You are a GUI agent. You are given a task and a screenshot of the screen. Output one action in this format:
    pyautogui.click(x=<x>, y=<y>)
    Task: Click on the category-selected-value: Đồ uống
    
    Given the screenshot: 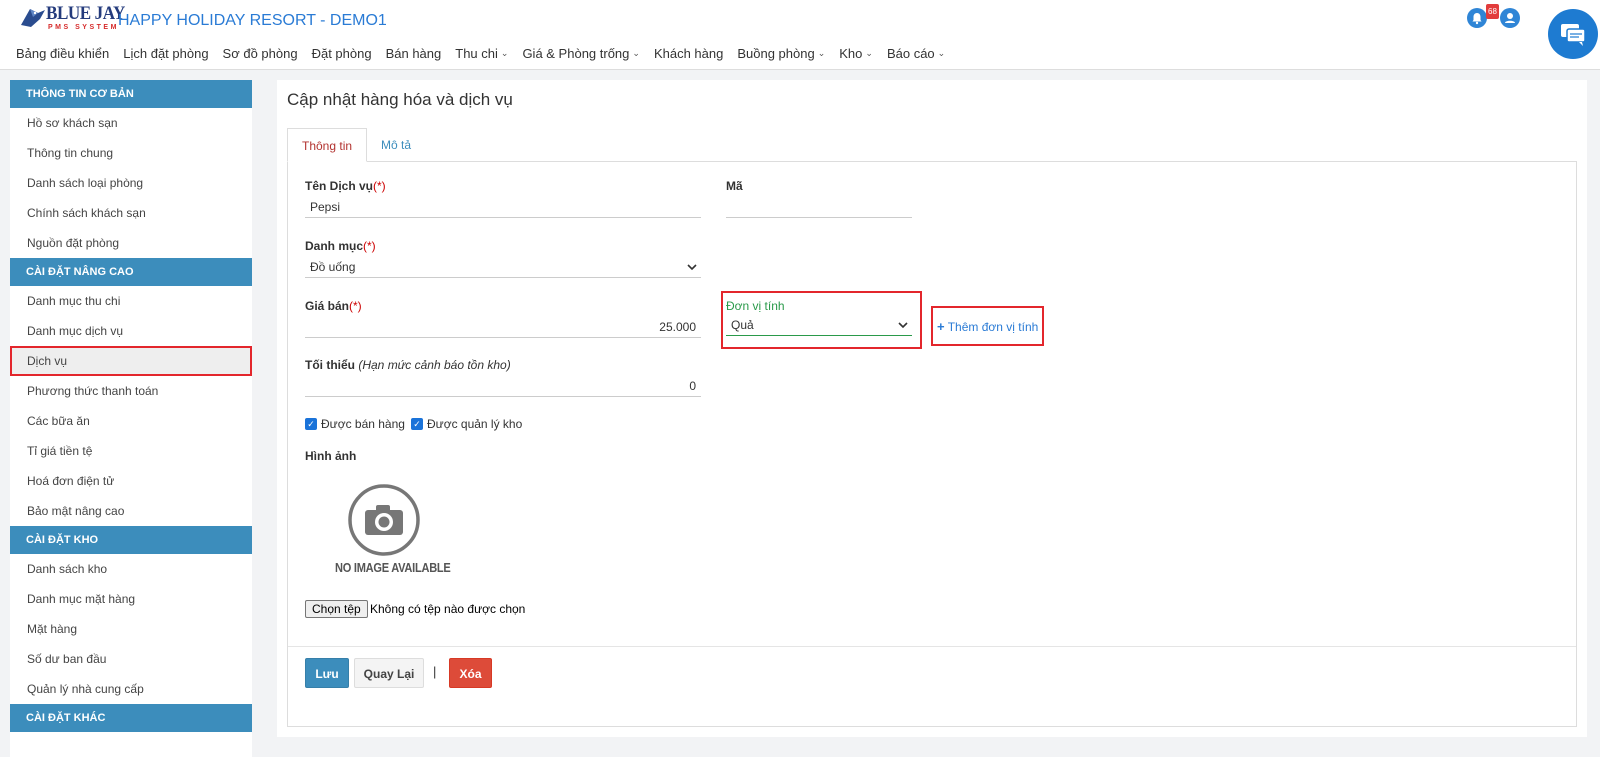 What is the action you would take?
    pyautogui.click(x=333, y=267)
    